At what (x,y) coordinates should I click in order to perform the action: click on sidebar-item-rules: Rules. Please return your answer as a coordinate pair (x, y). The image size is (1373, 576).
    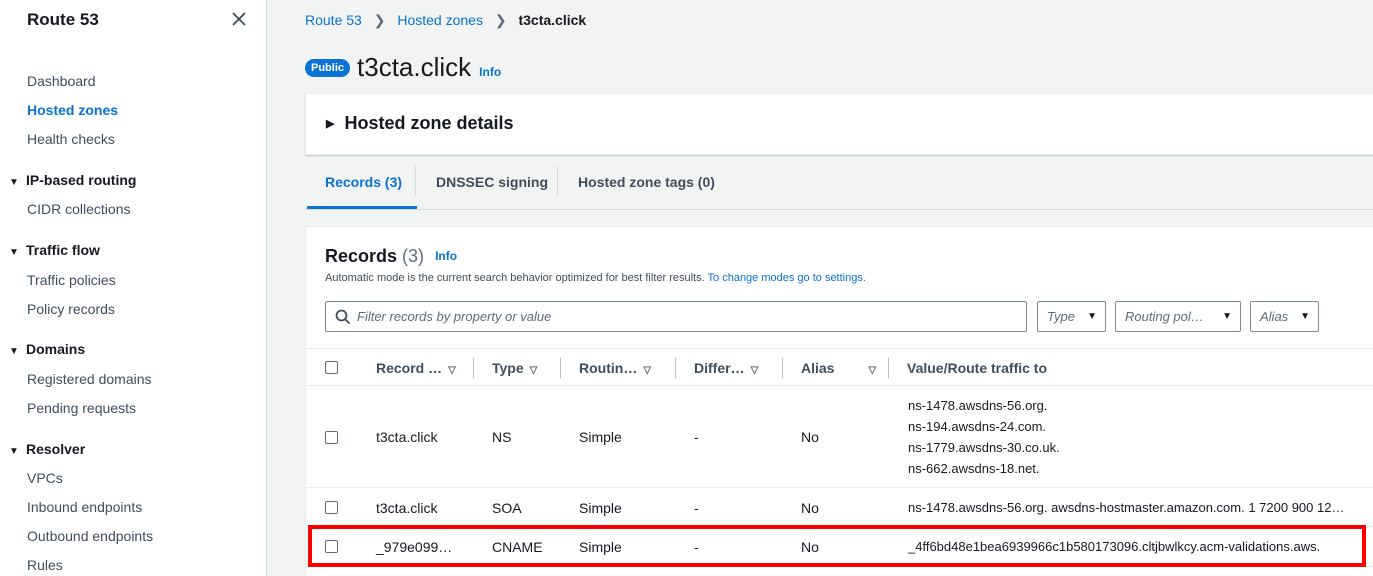
    Looking at the image, I should click on (45, 565).